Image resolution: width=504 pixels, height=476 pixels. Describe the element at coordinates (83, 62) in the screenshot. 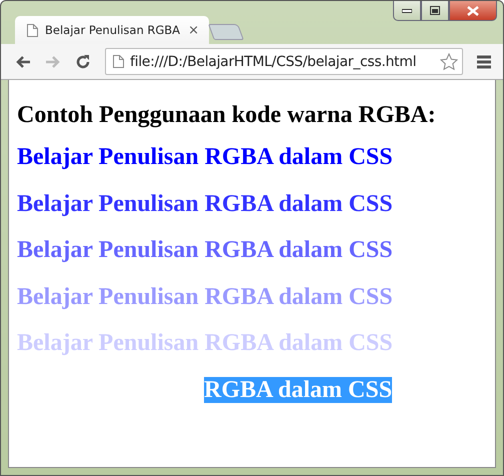

I see `reload-icon` at that location.